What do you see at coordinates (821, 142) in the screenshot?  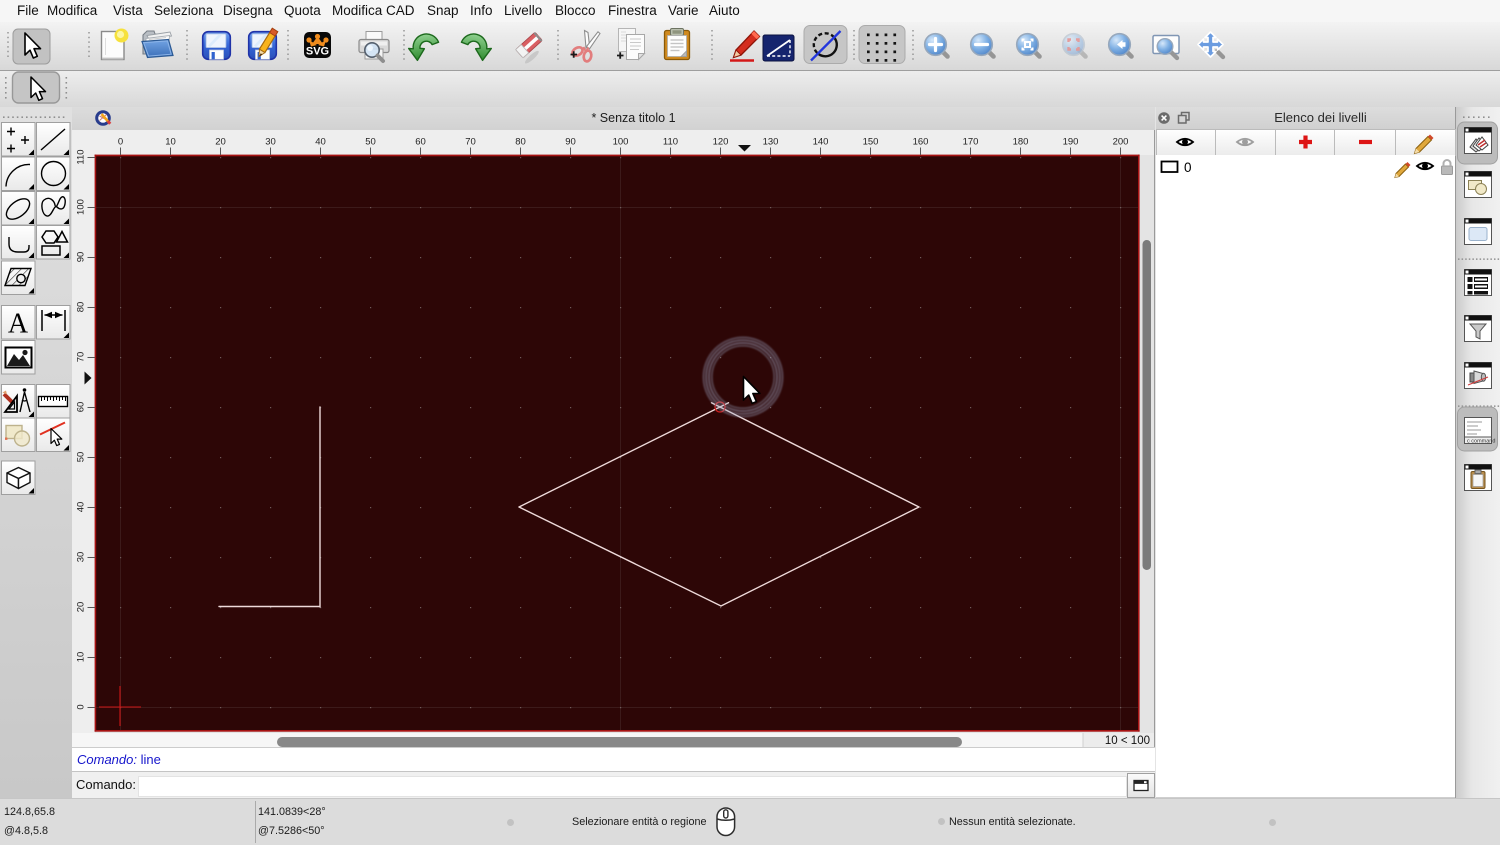 I see `svg-text: 140` at bounding box center [821, 142].